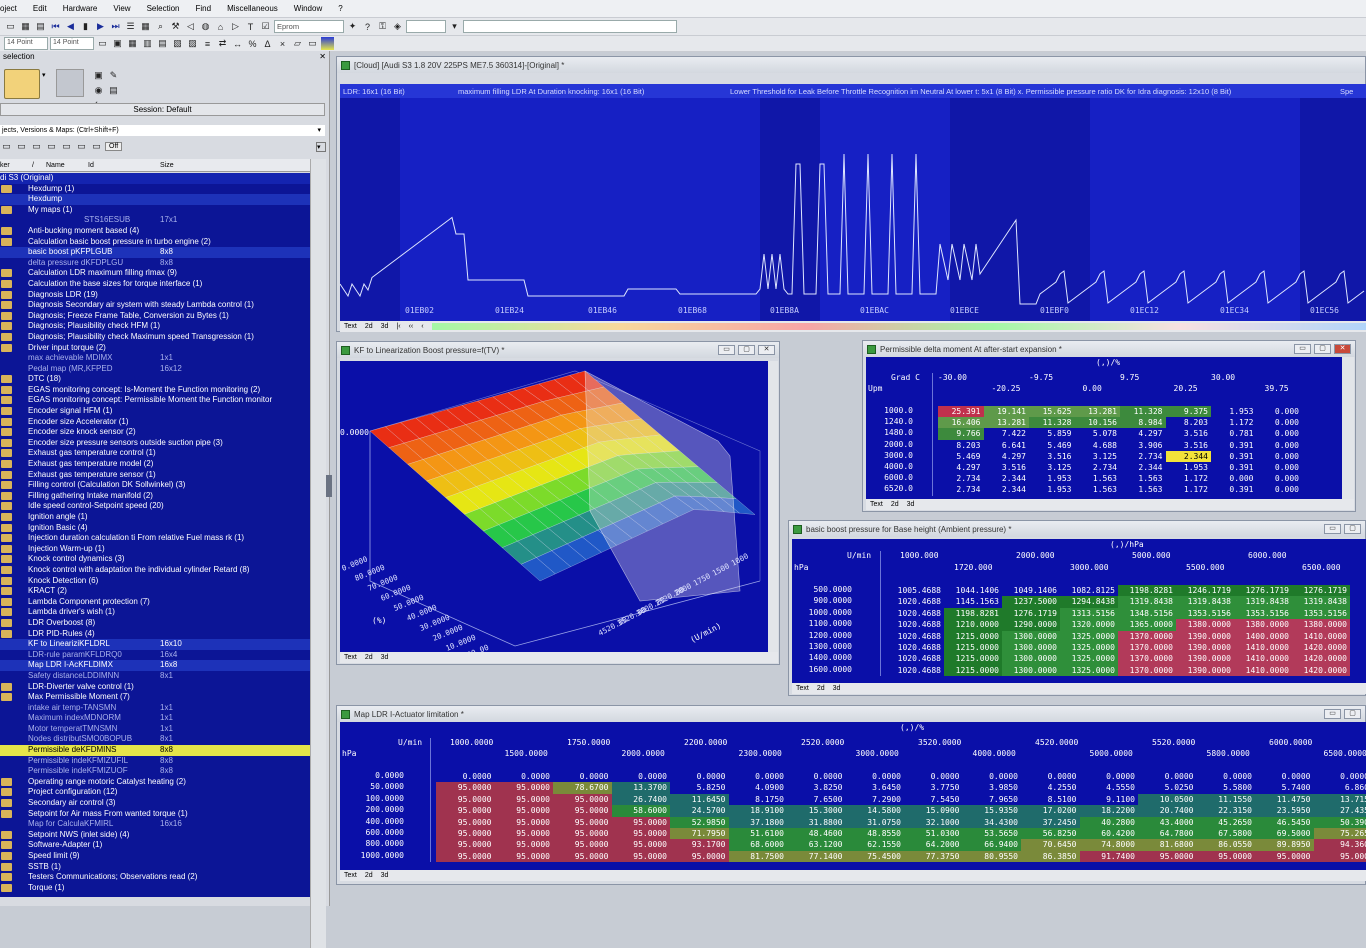 Image resolution: width=1366 pixels, height=948 pixels. I want to click on copy-icon: ▤, so click(113, 90).